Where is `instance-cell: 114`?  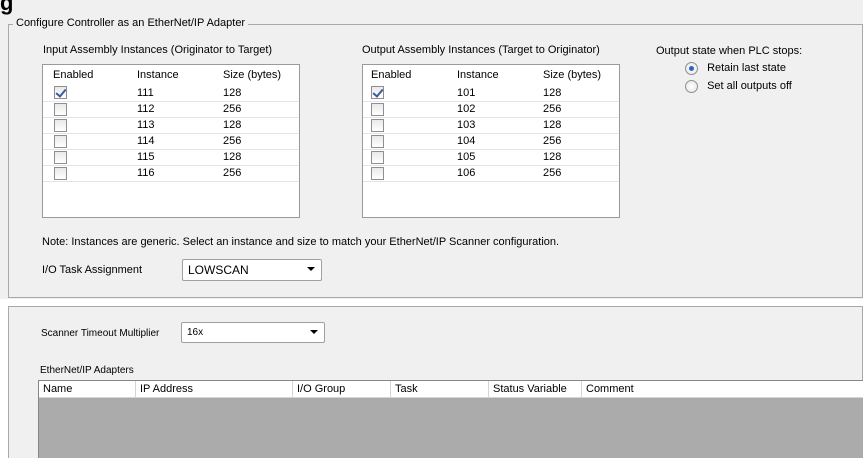
instance-cell: 114 is located at coordinates (174, 141).